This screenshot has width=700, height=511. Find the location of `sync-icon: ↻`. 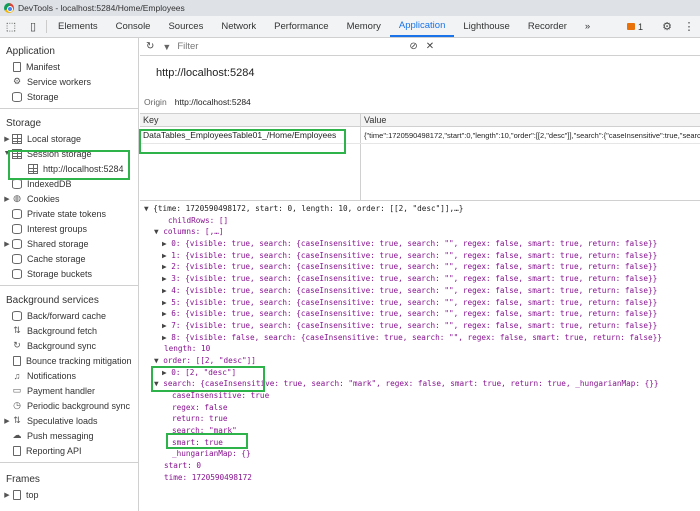

sync-icon: ↻ is located at coordinates (17, 345).